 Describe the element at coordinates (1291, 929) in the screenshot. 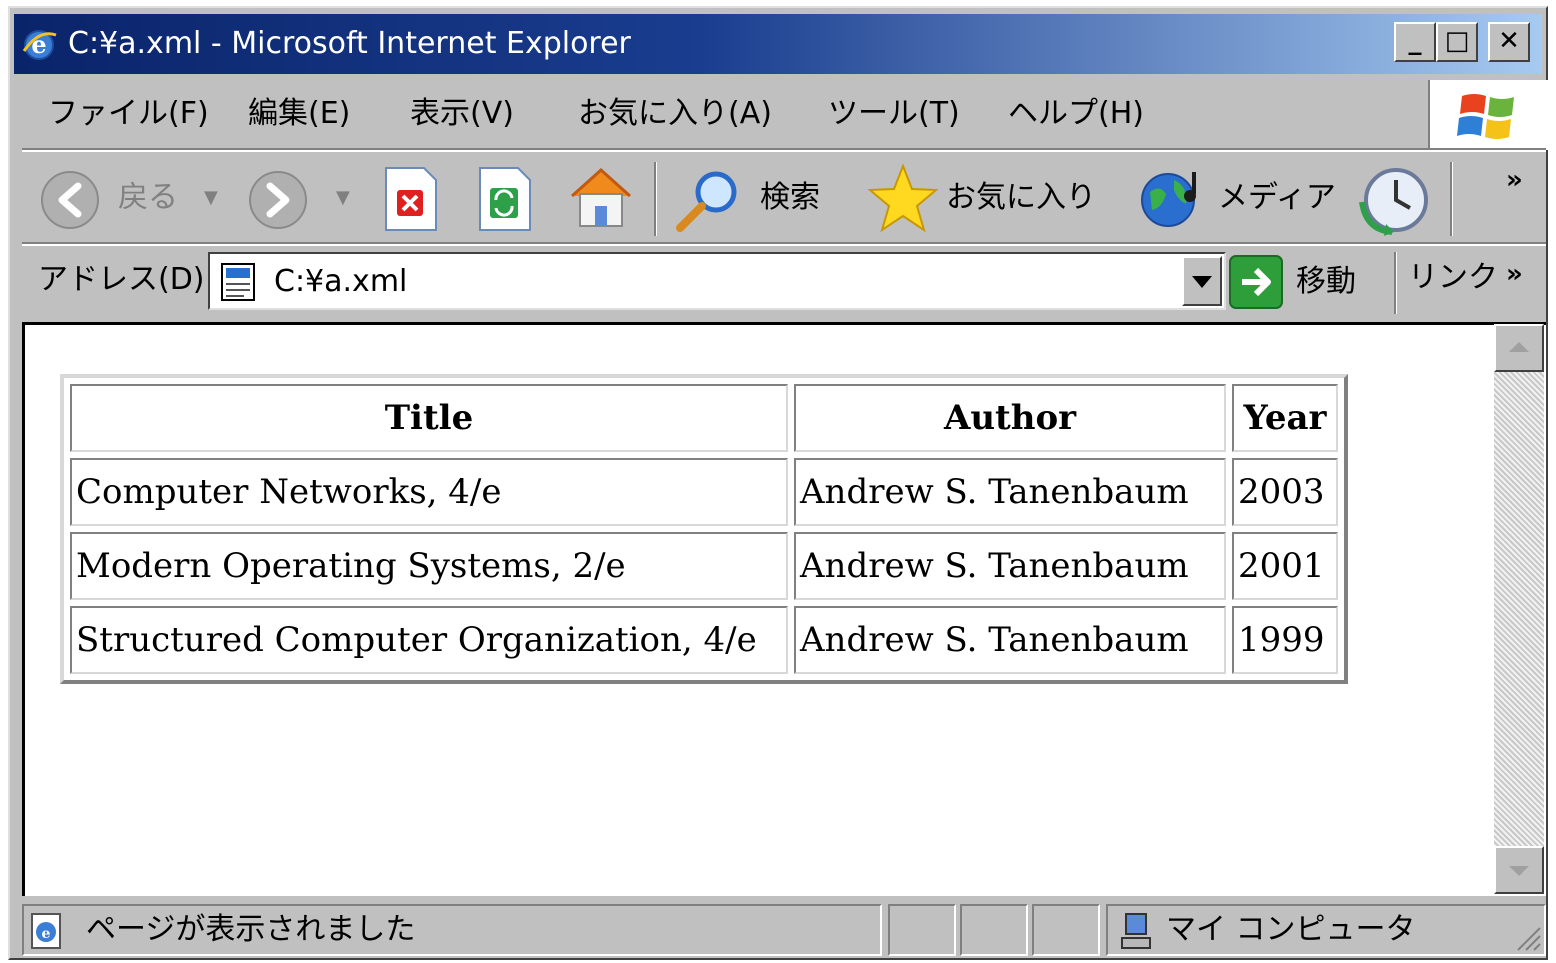

I see `status-zone: マイ コンピュータ` at that location.